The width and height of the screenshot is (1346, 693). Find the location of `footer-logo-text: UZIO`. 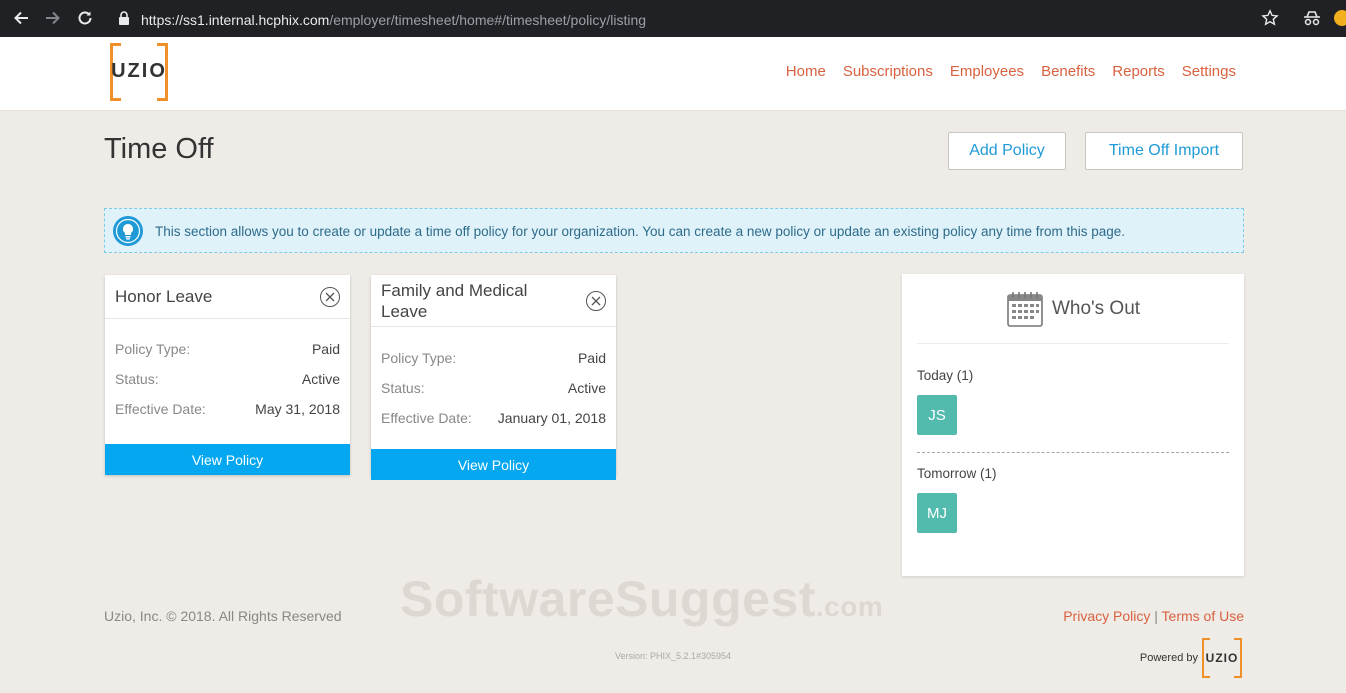

footer-logo-text: UZIO is located at coordinates (1222, 658).